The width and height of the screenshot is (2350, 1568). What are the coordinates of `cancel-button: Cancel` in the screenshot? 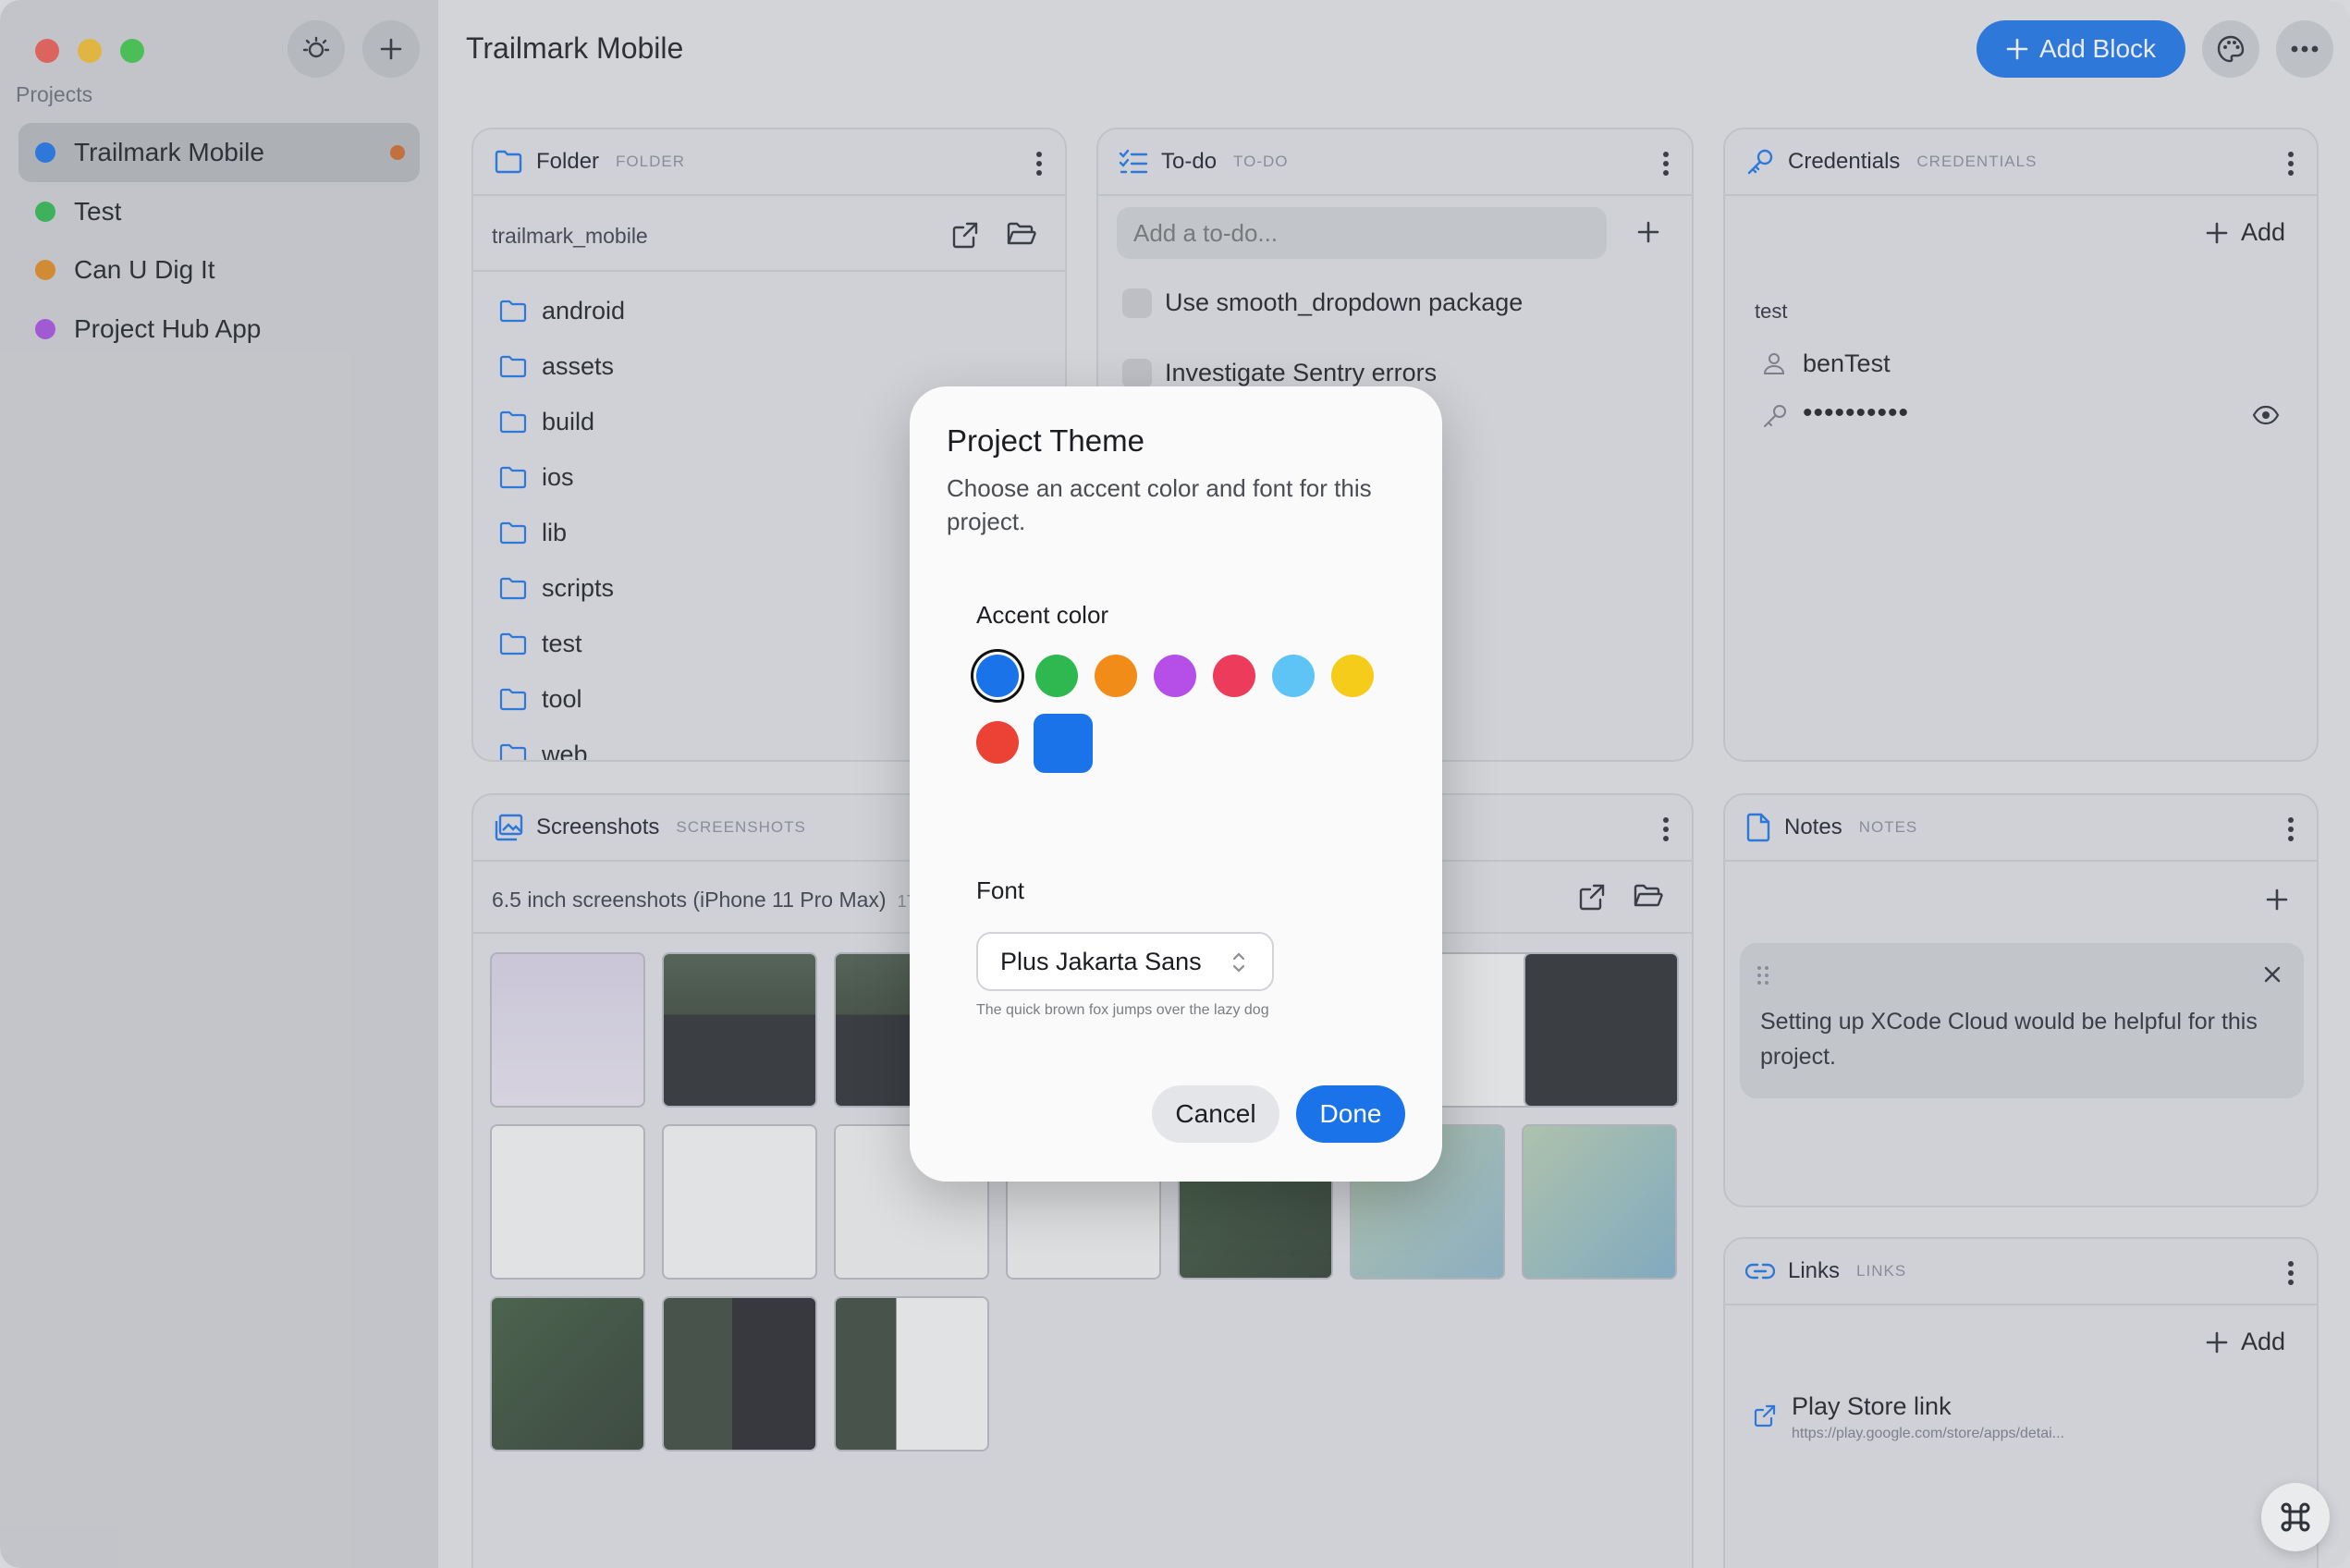 It's located at (1215, 1114).